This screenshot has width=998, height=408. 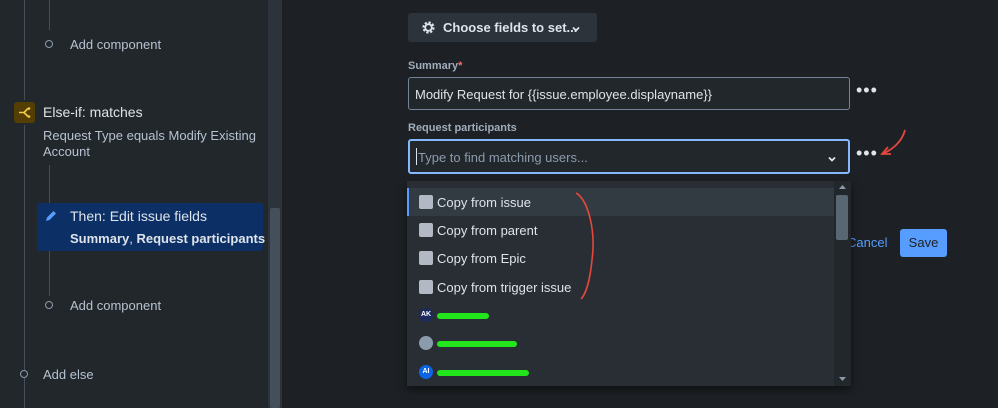 I want to click on summary-label: Summary*, so click(x=435, y=66).